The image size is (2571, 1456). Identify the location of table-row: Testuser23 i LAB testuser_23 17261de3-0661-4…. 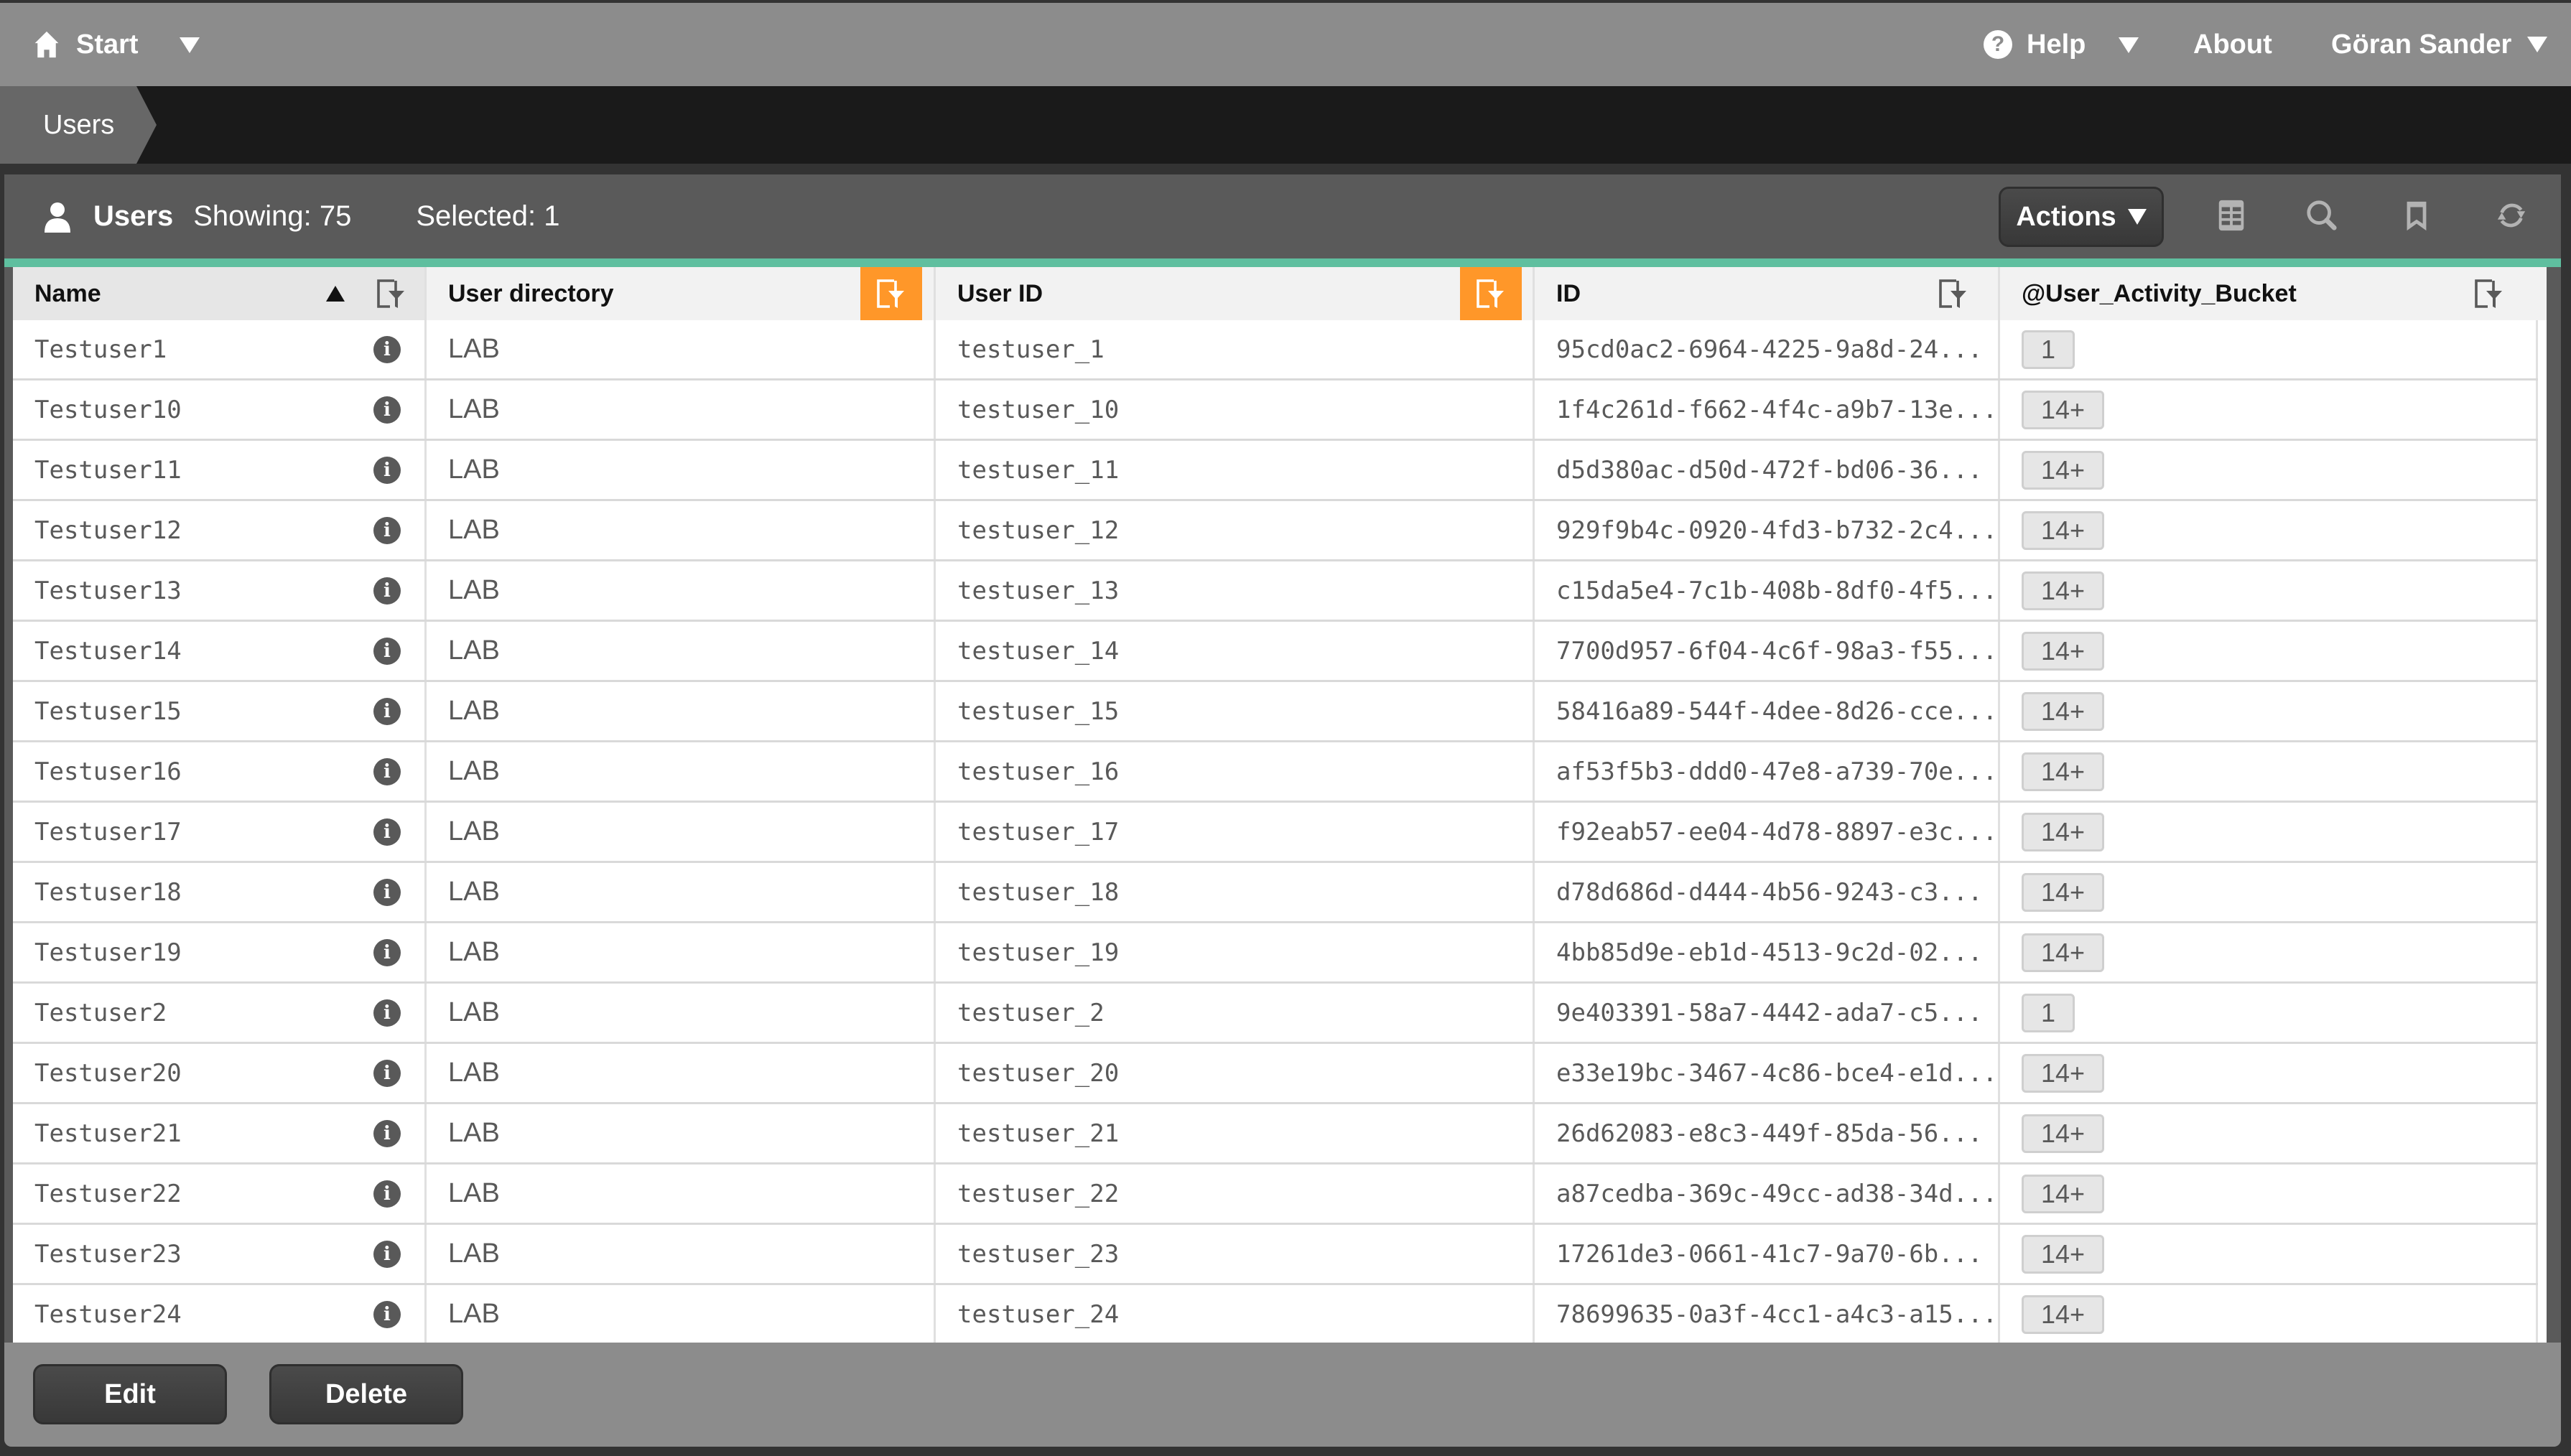
(1275, 1255).